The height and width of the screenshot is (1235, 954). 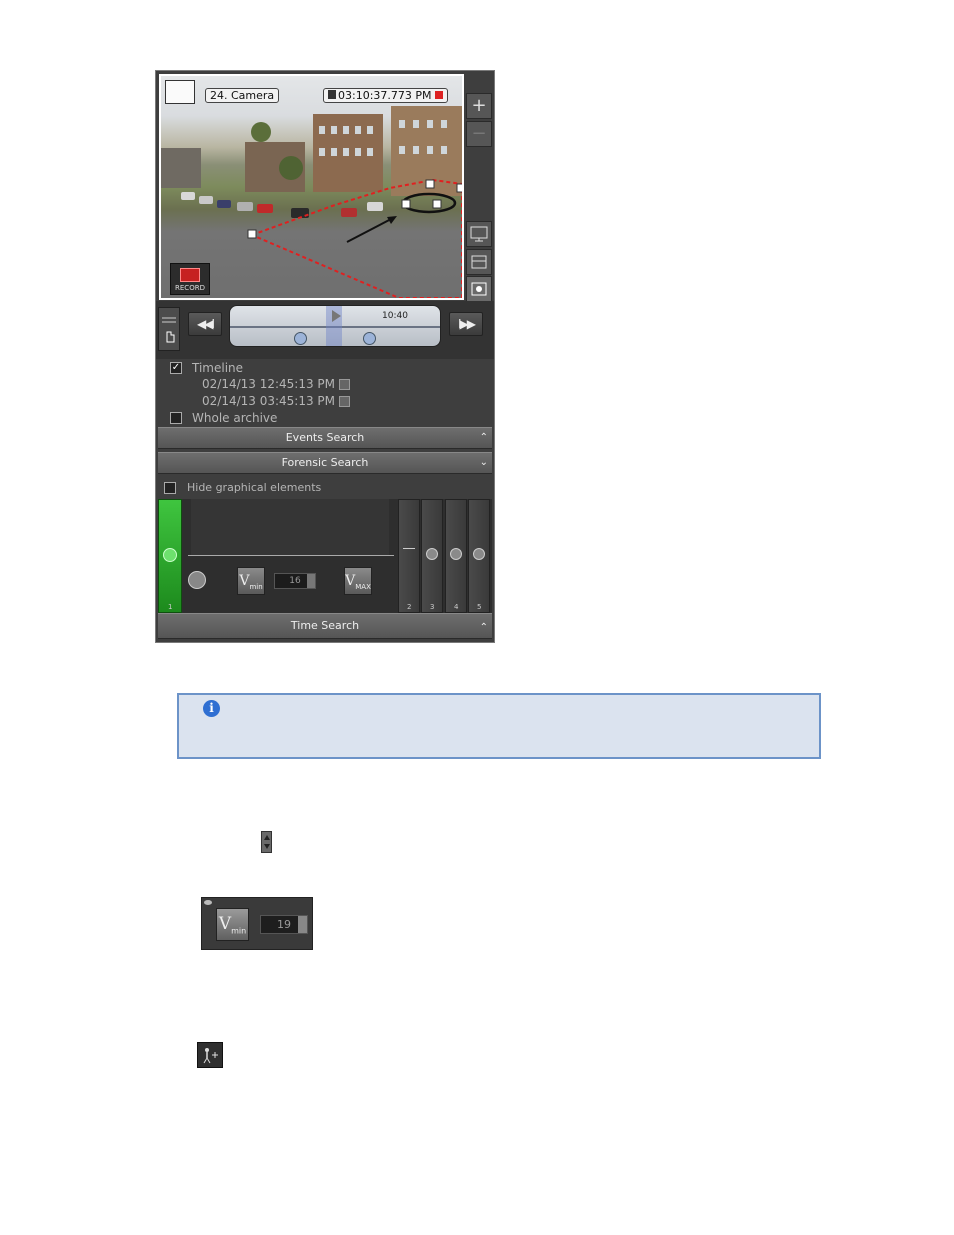 I want to click on mark-in-icon, so click(x=300, y=338).